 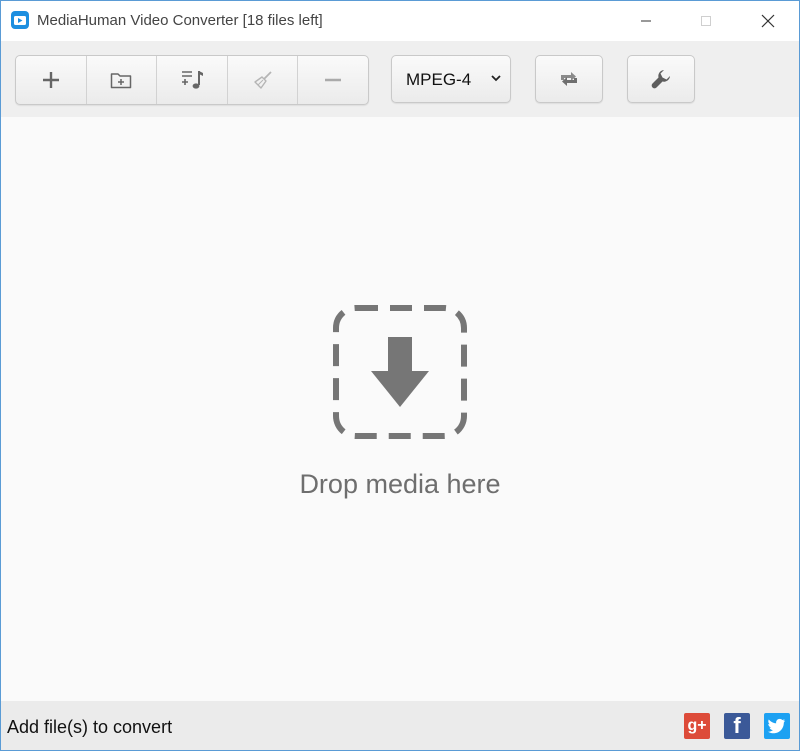 I want to click on maximize-icon, so click(x=706, y=21).